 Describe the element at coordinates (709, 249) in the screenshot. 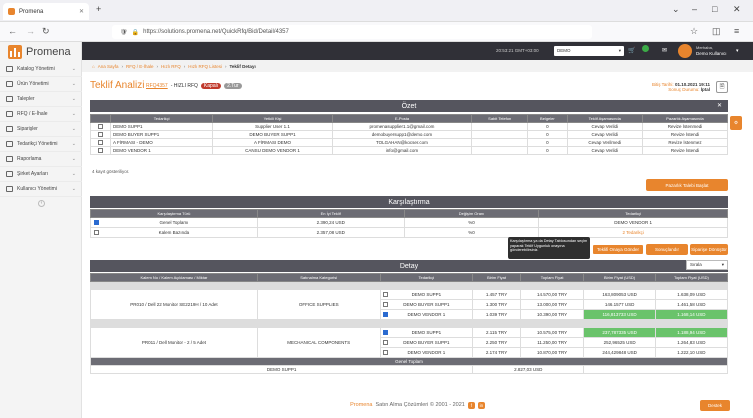

I see `convert-order-button: Siparişe Dönüştür` at that location.